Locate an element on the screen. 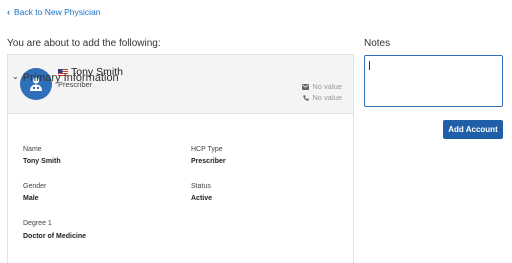 The image size is (512, 263). hcp-type-label: HCP Type is located at coordinates (207, 149).